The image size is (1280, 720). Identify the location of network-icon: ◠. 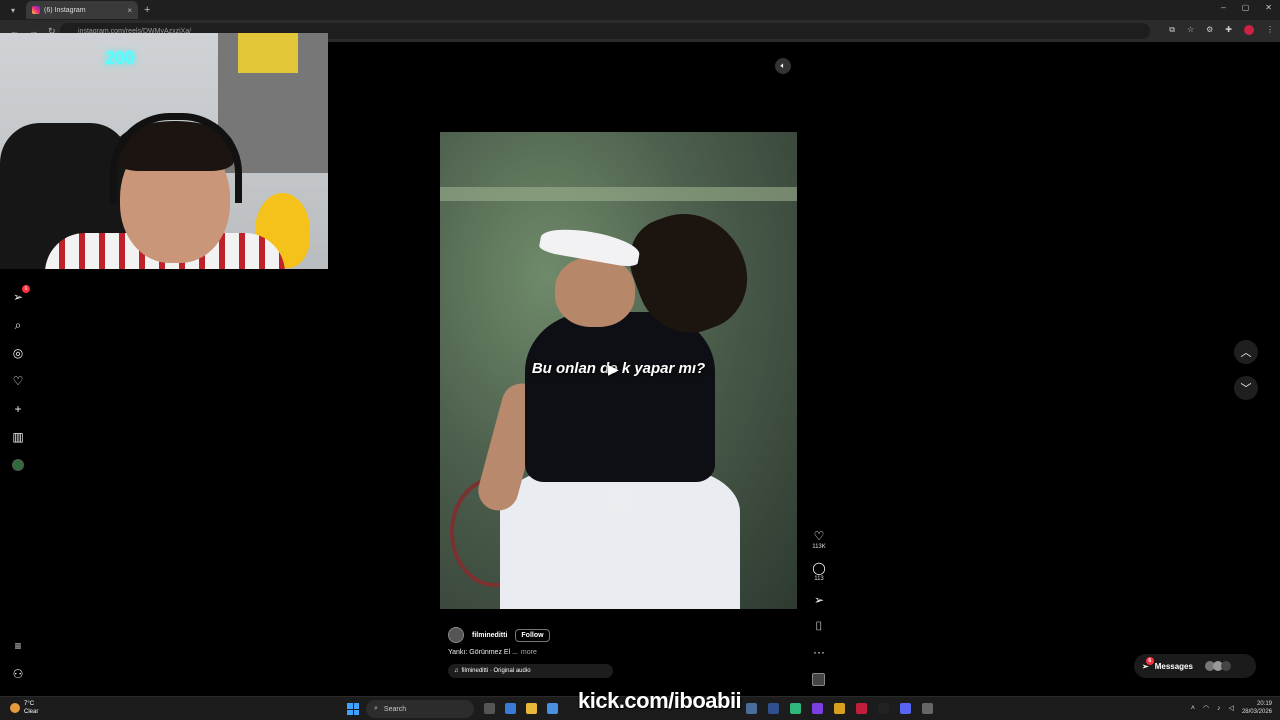
(1206, 708).